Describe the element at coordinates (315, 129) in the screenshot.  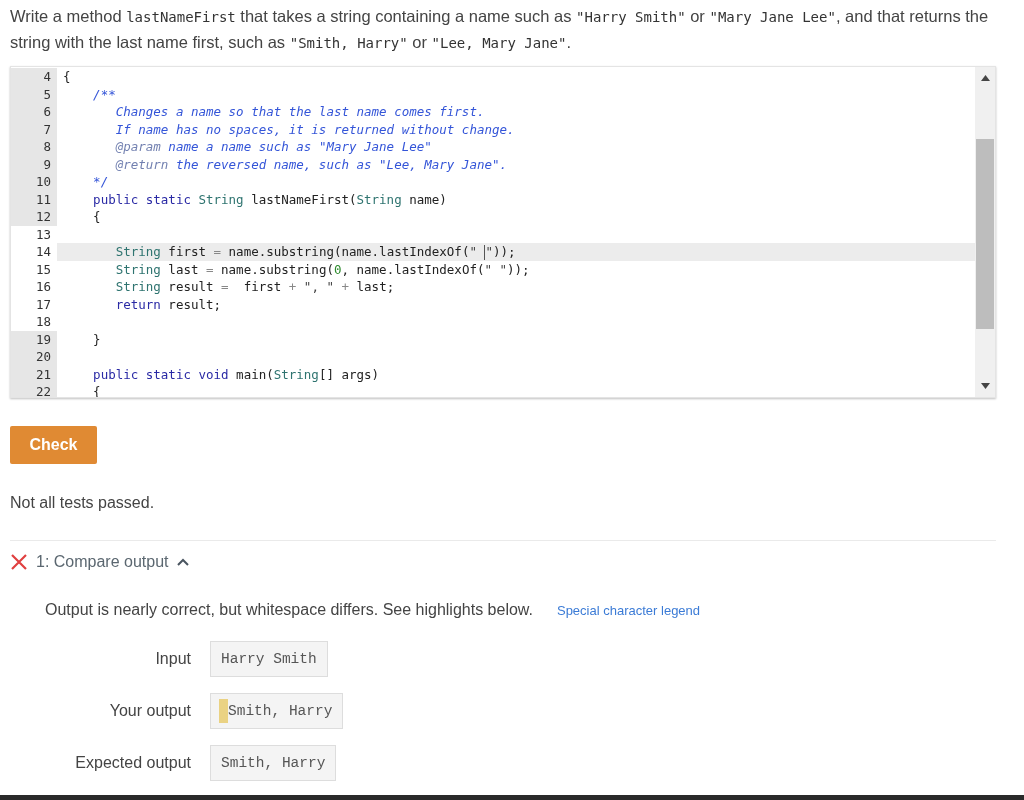
I see `code-line: If name has no spaces, it is returned without change.` at that location.